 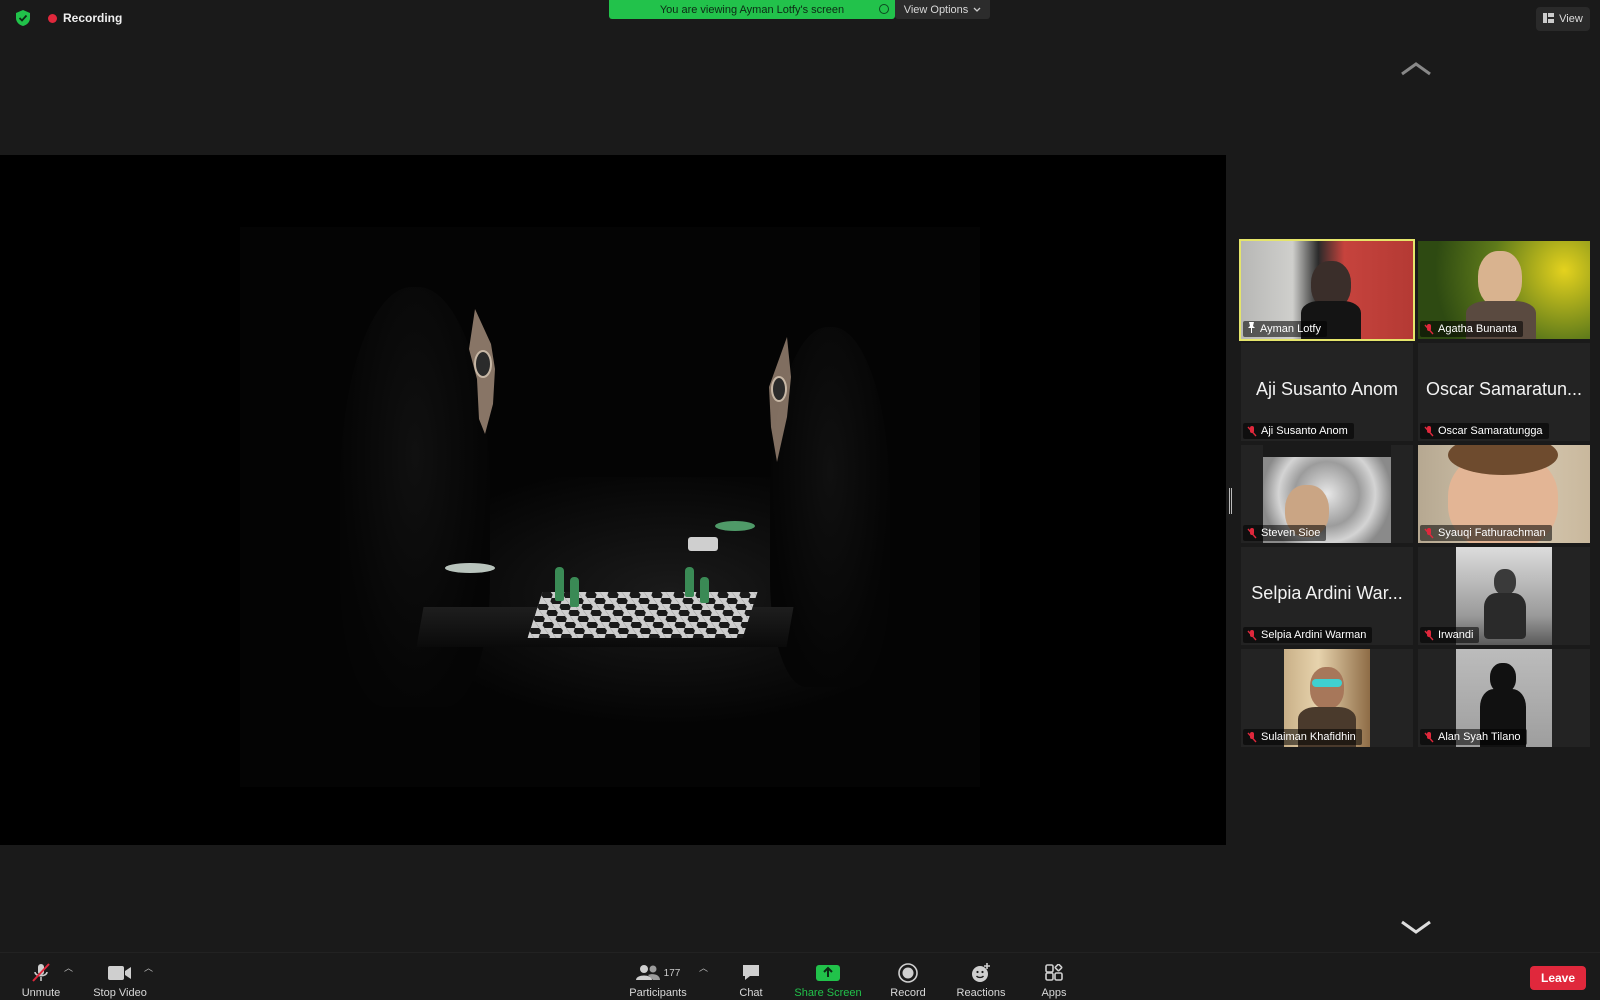 I want to click on meeting-toolbar: Unmute ︿ Stop Video ︿ 177 Participants ︿, so click(x=800, y=976).